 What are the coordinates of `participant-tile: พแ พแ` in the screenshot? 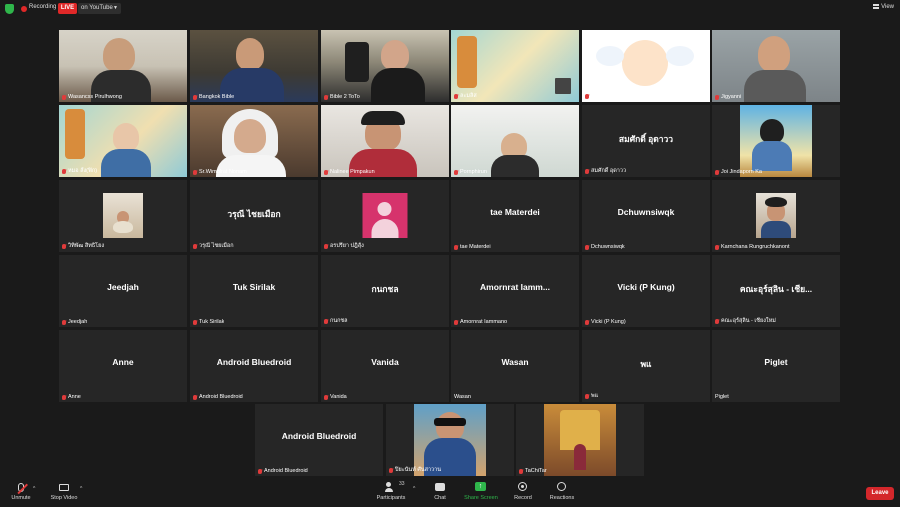 It's located at (646, 366).